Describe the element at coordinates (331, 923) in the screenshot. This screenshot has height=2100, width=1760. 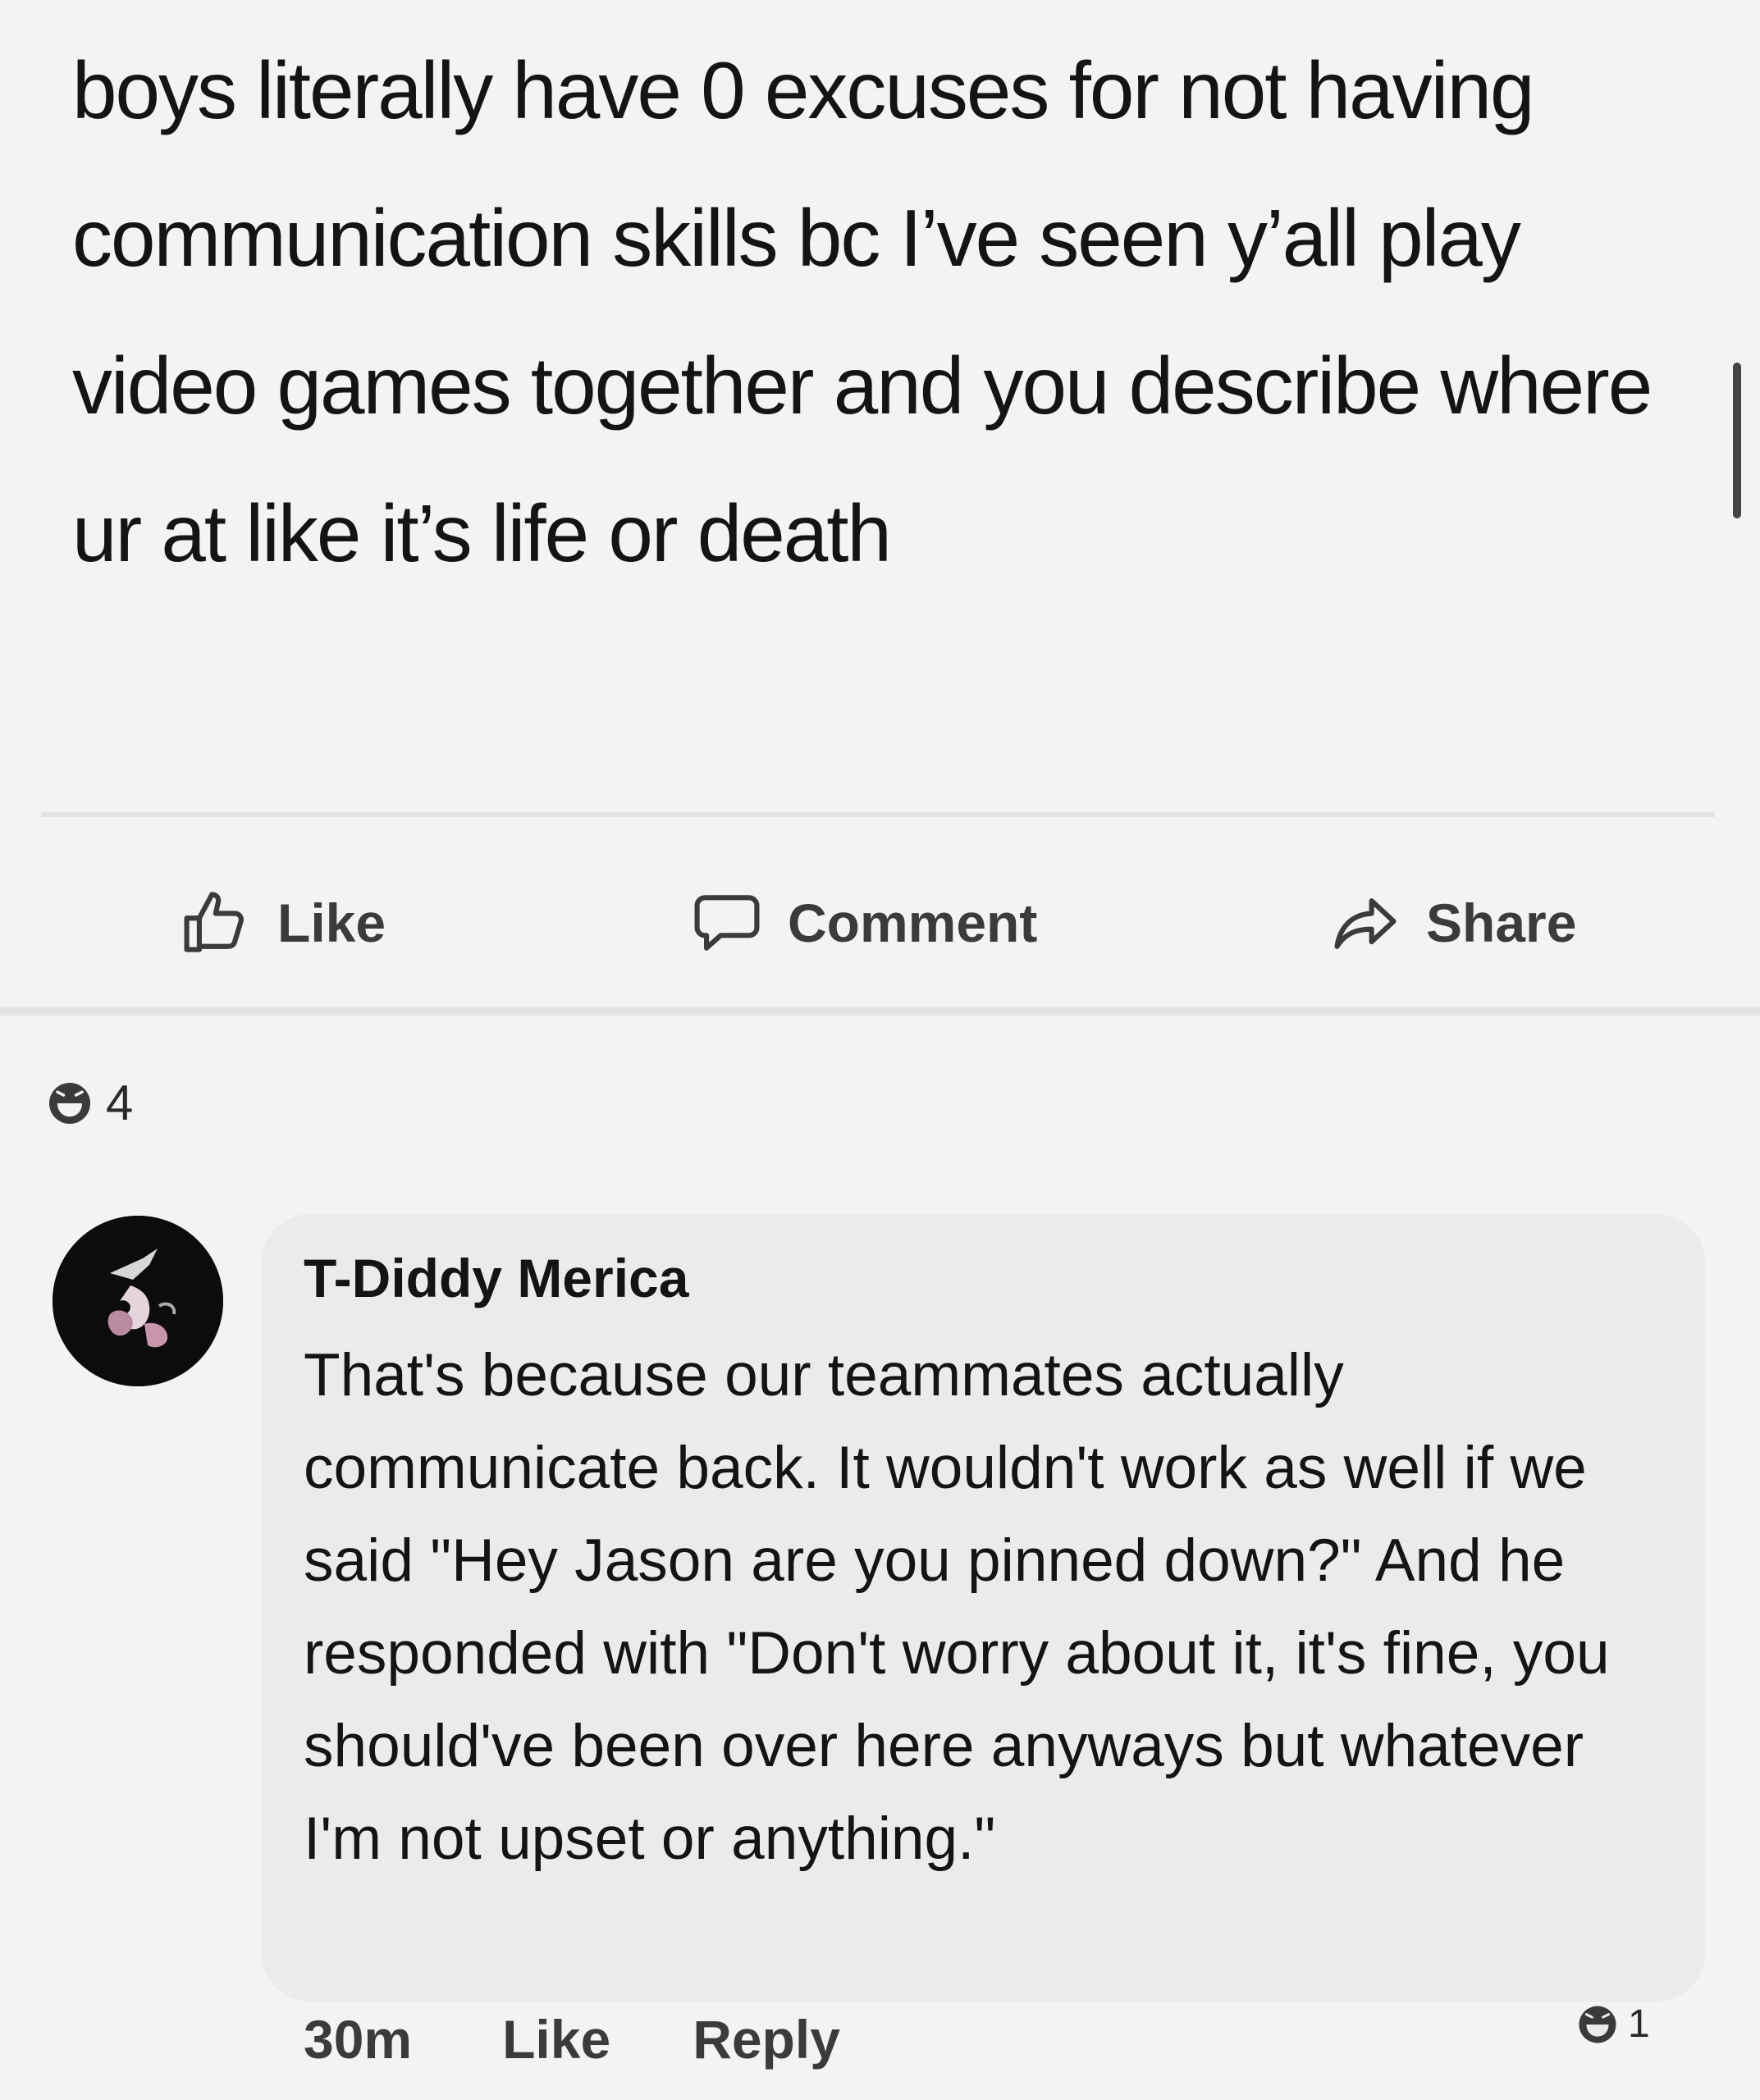
I see `like-label: Like` at that location.